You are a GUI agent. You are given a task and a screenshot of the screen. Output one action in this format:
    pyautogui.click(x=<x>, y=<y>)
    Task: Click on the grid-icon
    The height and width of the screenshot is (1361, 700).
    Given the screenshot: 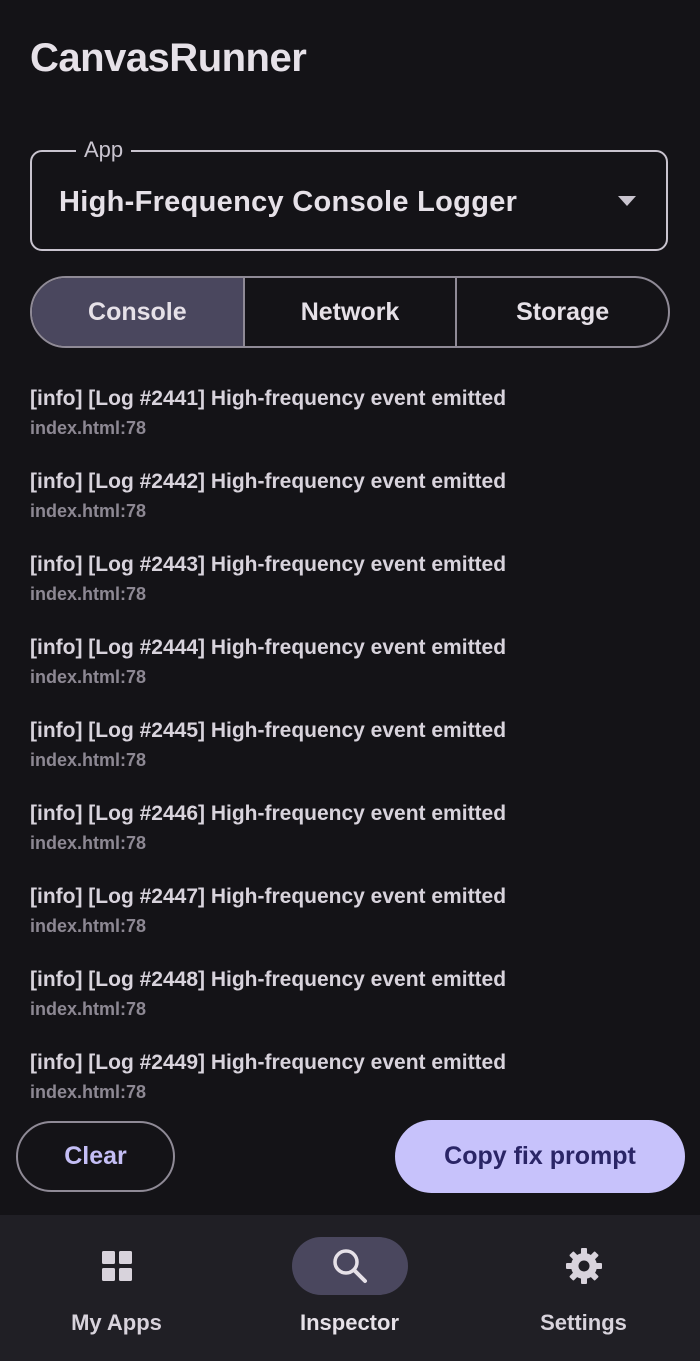 What is the action you would take?
    pyautogui.click(x=116, y=1266)
    